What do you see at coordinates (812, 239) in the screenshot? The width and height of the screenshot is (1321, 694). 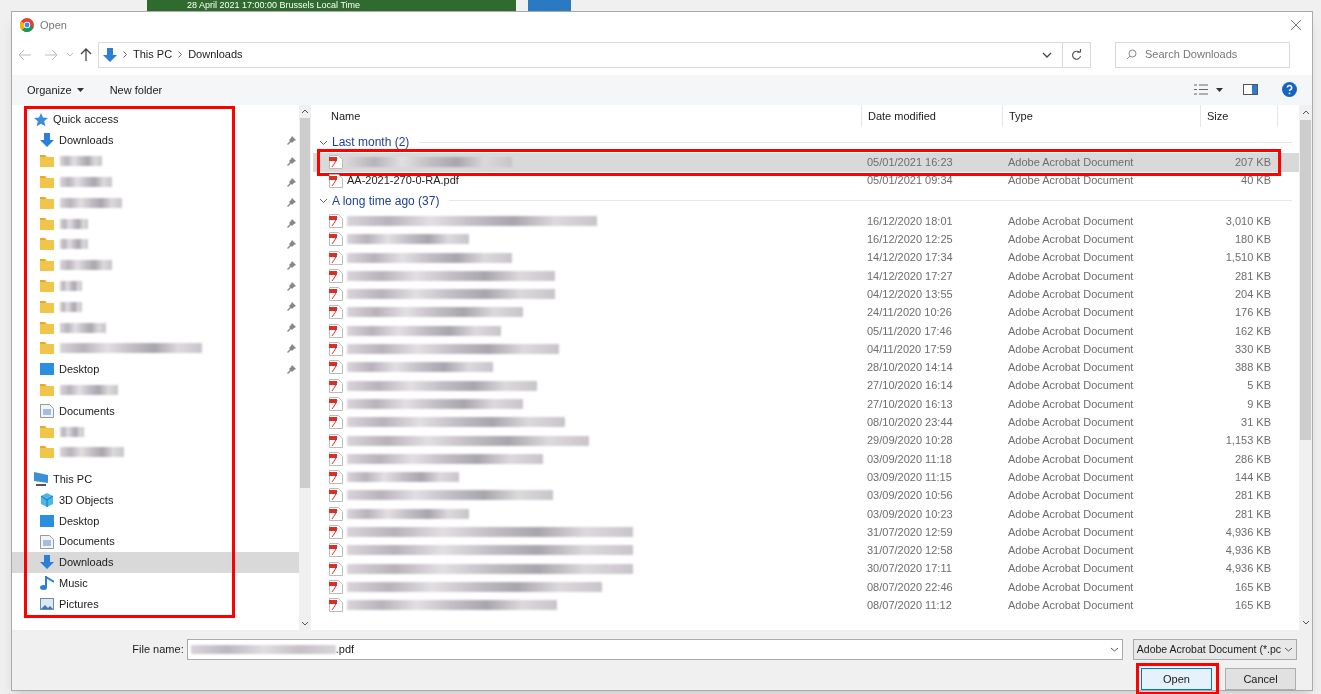 I see `file-row: 16/12/2020 12:25 Adobe Acrobat Document 180 KB` at bounding box center [812, 239].